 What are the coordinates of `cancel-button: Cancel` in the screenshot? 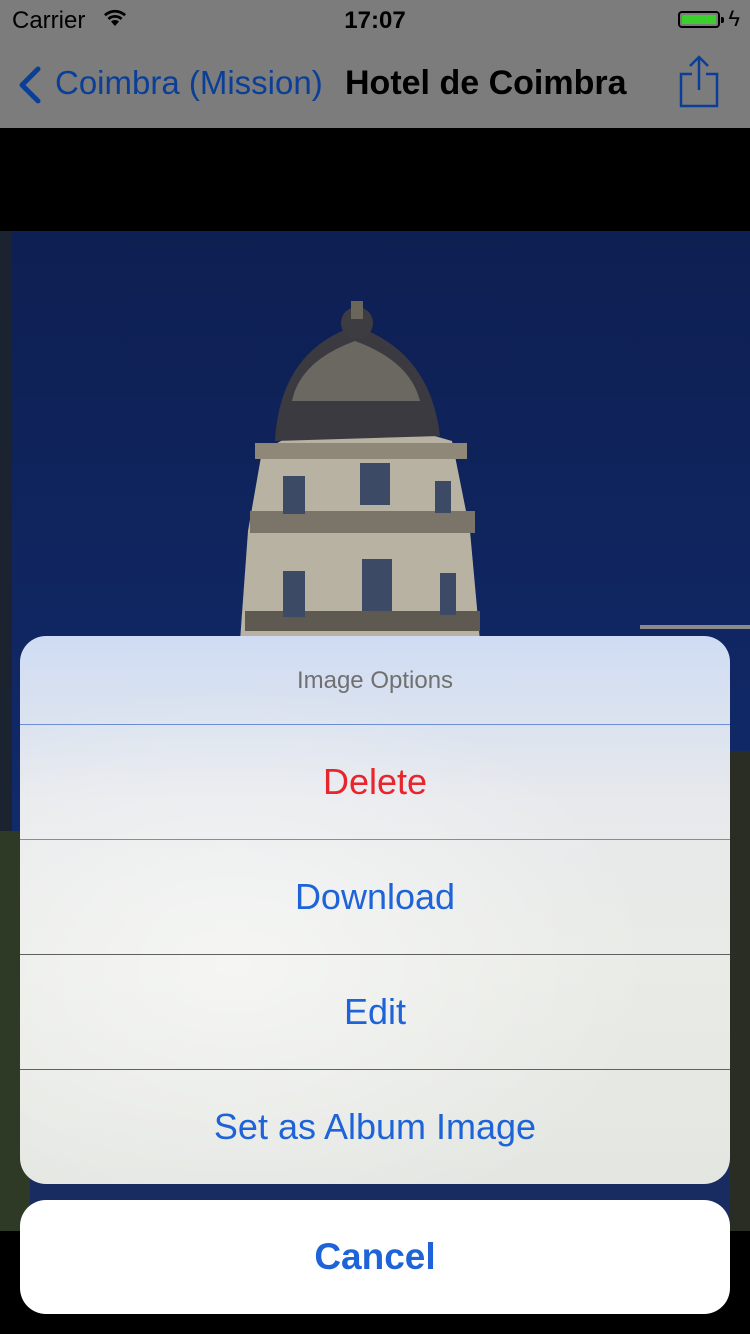 It's located at (375, 1257).